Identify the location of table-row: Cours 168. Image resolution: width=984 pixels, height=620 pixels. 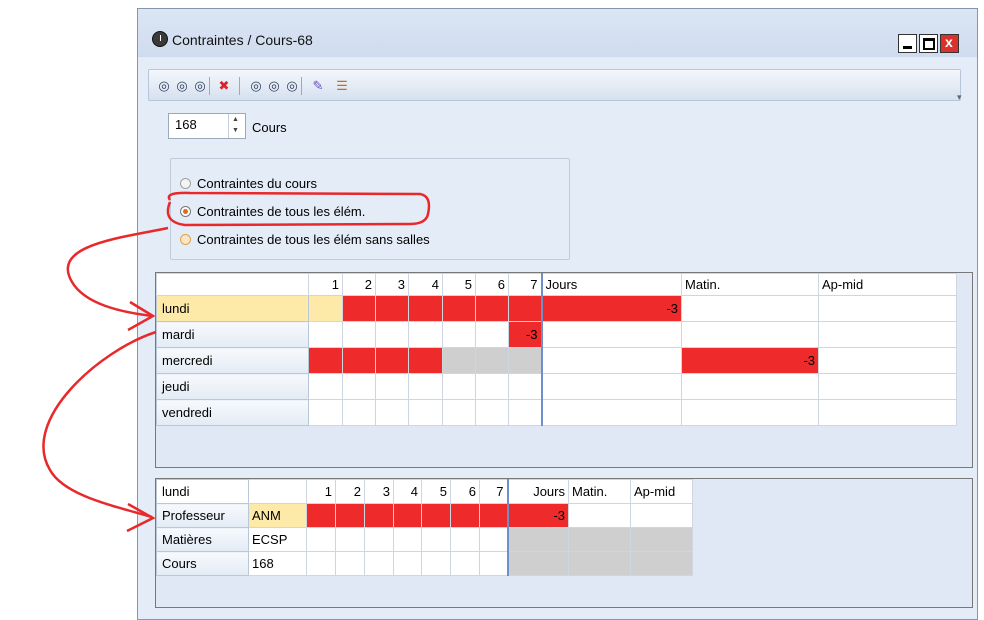
(424, 563).